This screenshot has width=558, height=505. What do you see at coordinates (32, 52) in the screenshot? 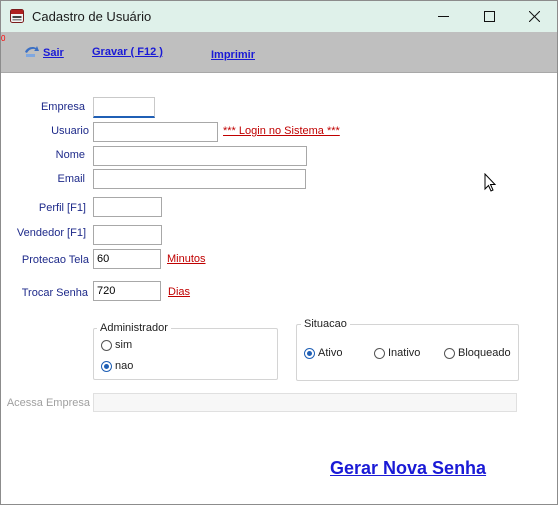
I see `exit-arrow-icon` at bounding box center [32, 52].